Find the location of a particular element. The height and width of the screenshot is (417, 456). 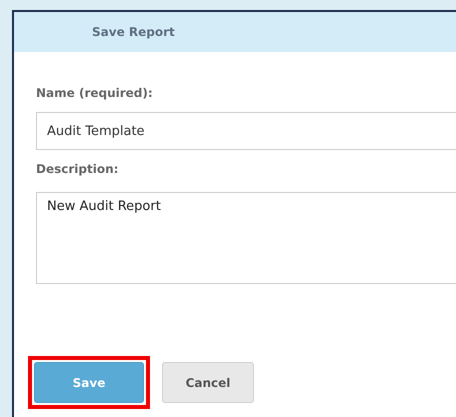

name-field: Audit Template is located at coordinates (246, 131).